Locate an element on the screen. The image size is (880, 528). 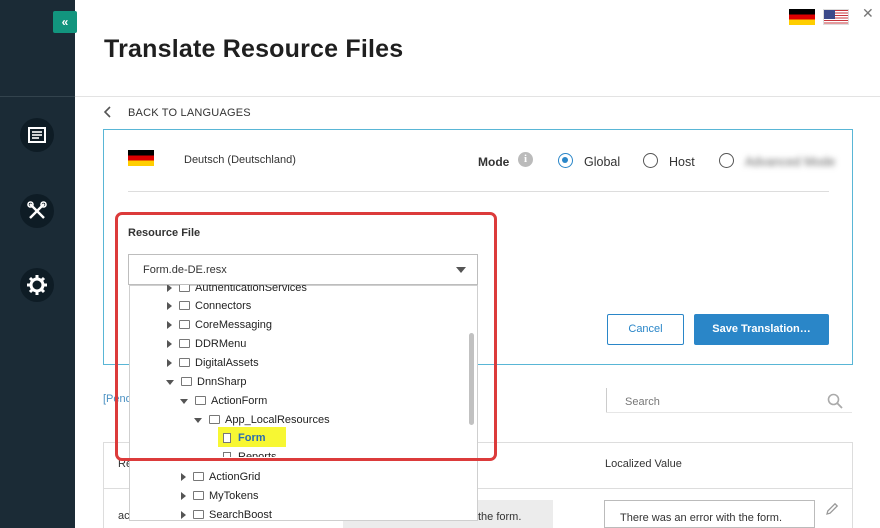
settings-gear-icon is located at coordinates (37, 285).